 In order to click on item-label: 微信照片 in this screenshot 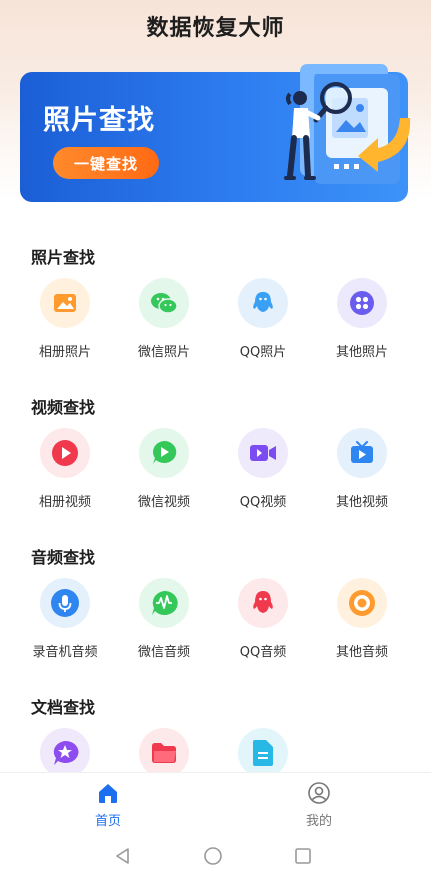, I will do `click(163, 352)`.